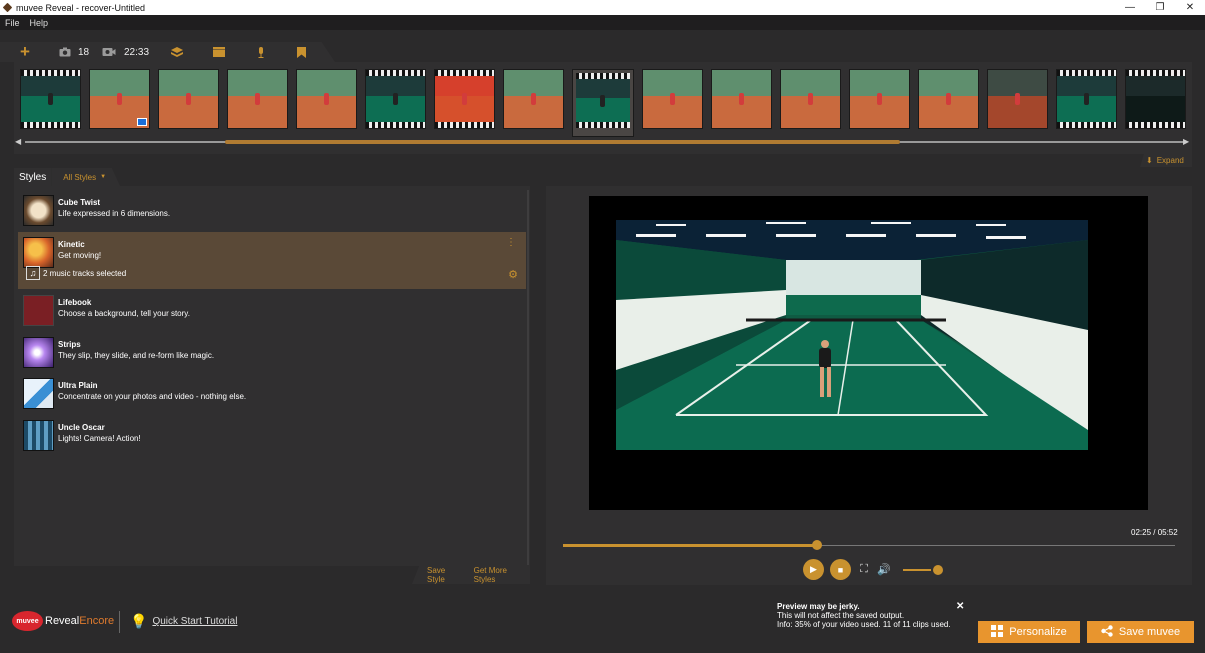 The height and width of the screenshot is (653, 1205). I want to click on lightbulb-icon: 💡, so click(139, 621).